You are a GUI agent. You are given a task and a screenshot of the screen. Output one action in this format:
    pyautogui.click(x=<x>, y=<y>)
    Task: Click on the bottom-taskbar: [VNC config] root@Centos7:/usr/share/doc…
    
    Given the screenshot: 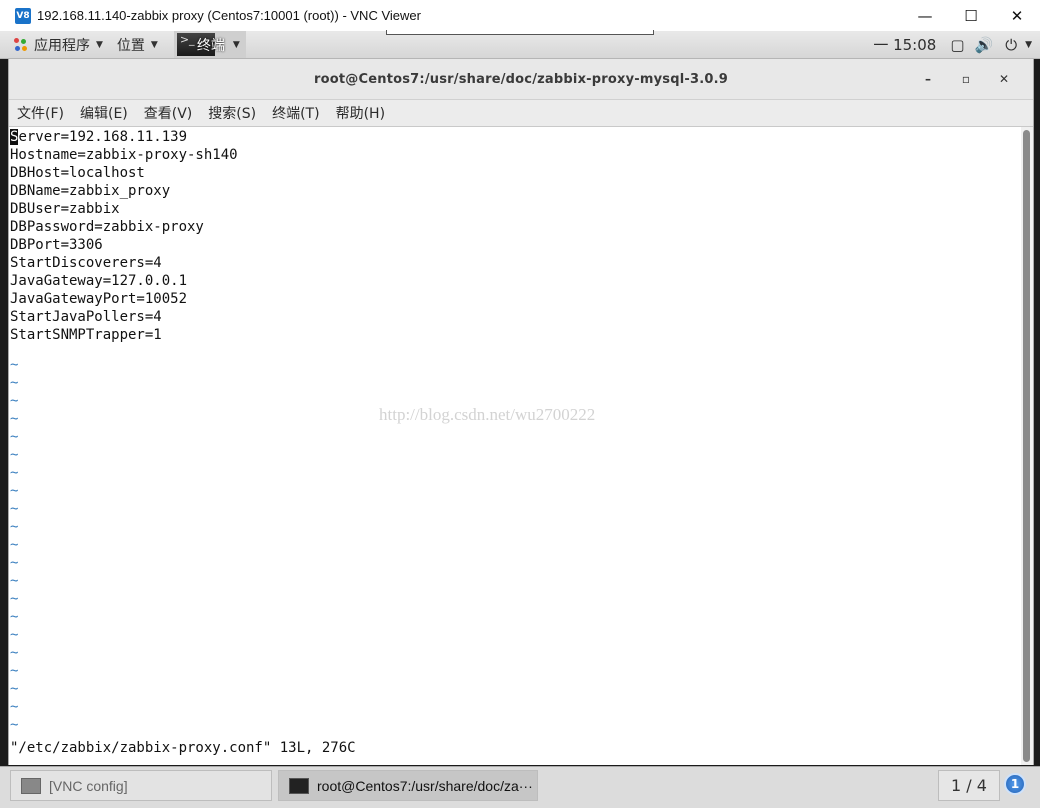 What is the action you would take?
    pyautogui.click(x=520, y=787)
    